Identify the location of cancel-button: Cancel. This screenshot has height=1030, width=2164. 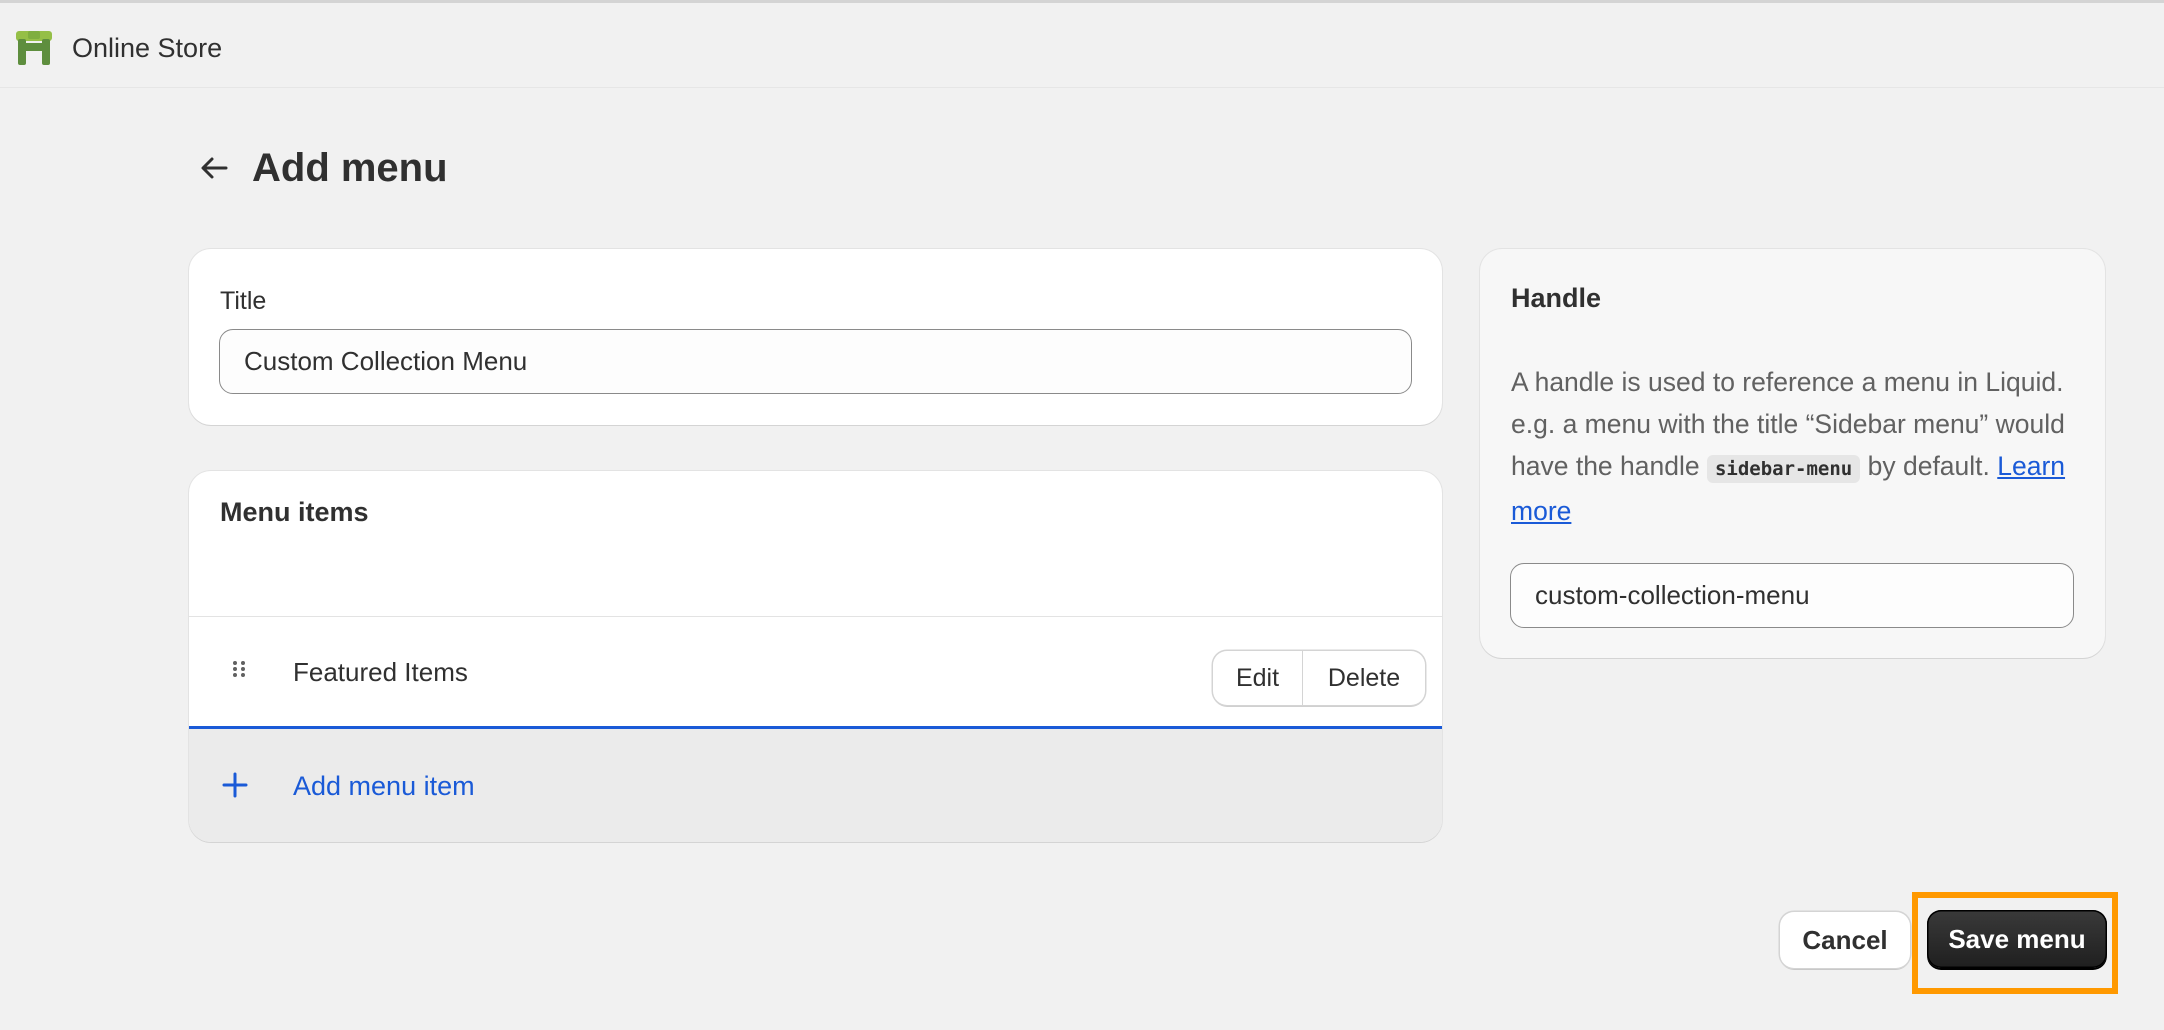
(1845, 940).